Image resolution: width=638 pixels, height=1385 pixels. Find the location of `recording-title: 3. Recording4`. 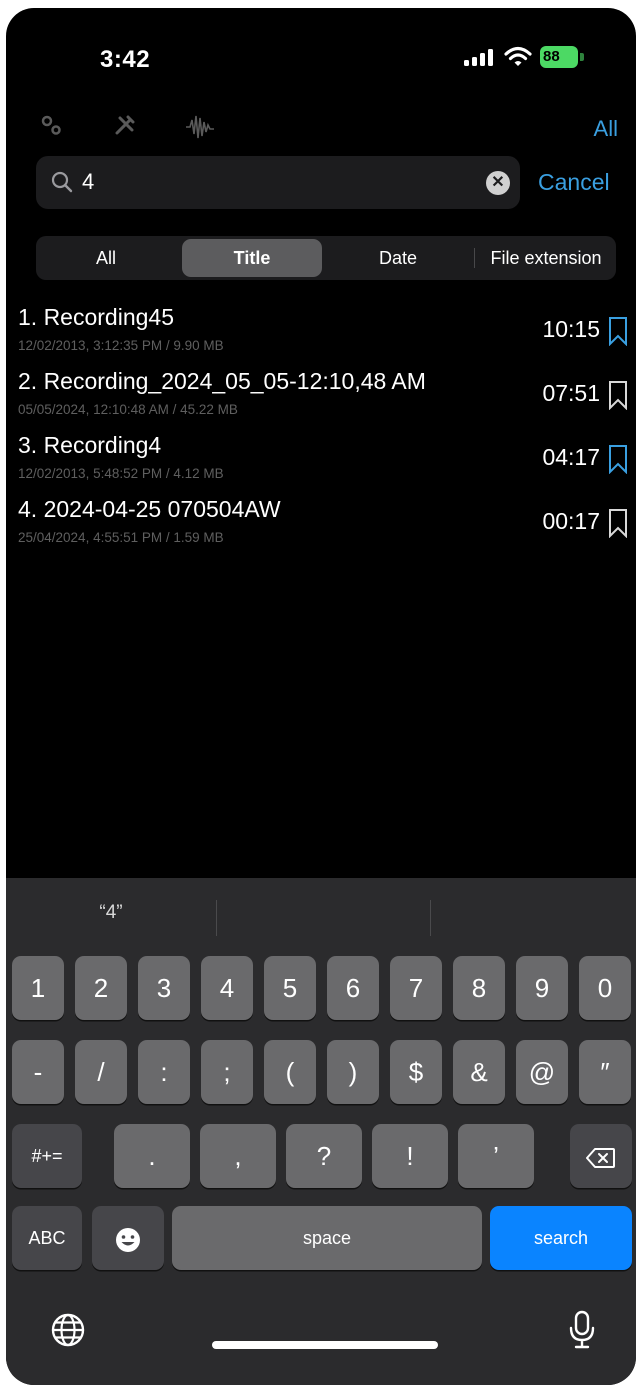

recording-title: 3. Recording4 is located at coordinates (90, 445).